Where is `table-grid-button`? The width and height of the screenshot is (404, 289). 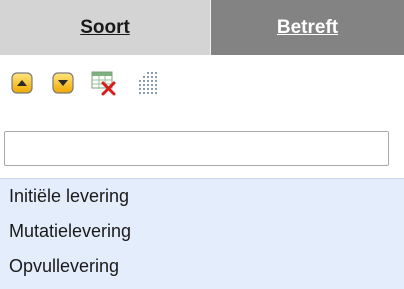
table-grid-button is located at coordinates (145, 83).